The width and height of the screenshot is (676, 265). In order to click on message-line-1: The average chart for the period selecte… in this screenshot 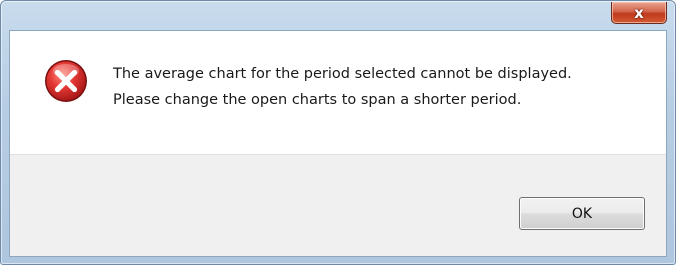, I will do `click(342, 74)`.